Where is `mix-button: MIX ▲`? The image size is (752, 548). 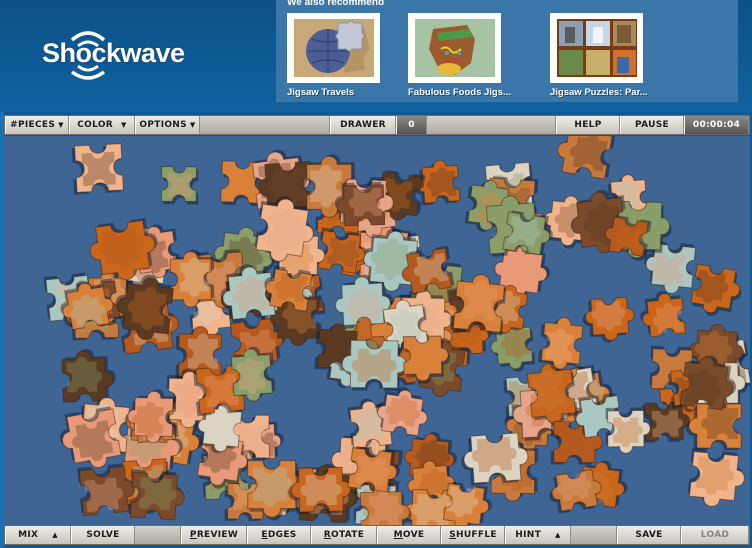
mix-button: MIX ▲ is located at coordinates (38, 535).